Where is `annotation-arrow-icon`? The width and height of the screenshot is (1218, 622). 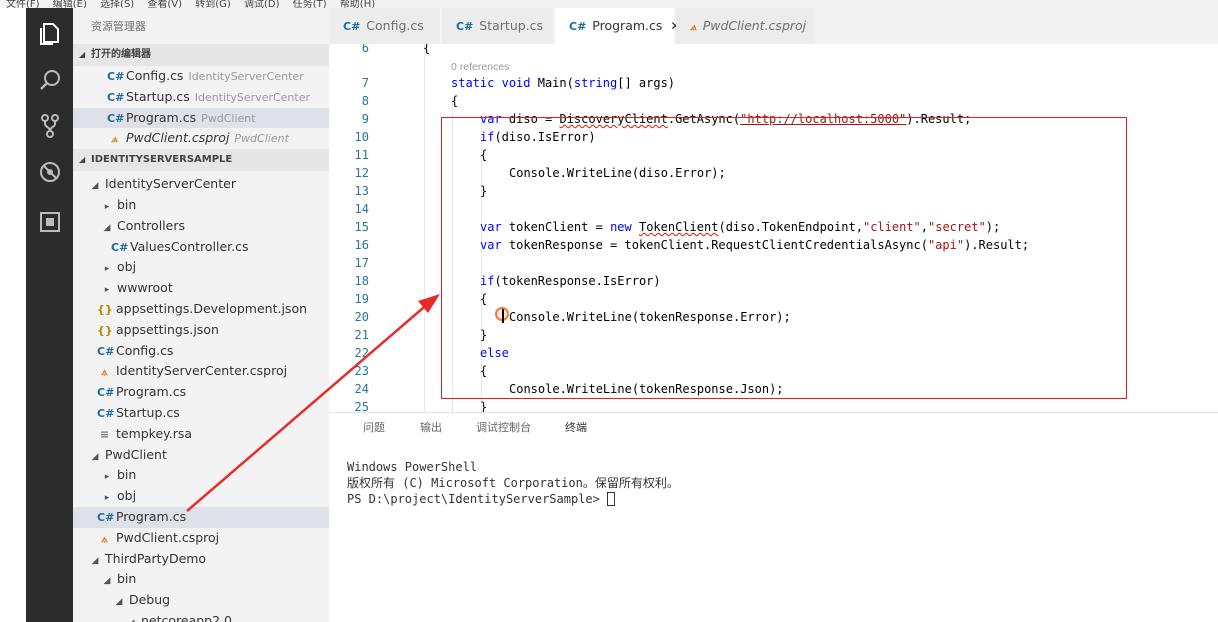
annotation-arrow-icon is located at coordinates (313, 403).